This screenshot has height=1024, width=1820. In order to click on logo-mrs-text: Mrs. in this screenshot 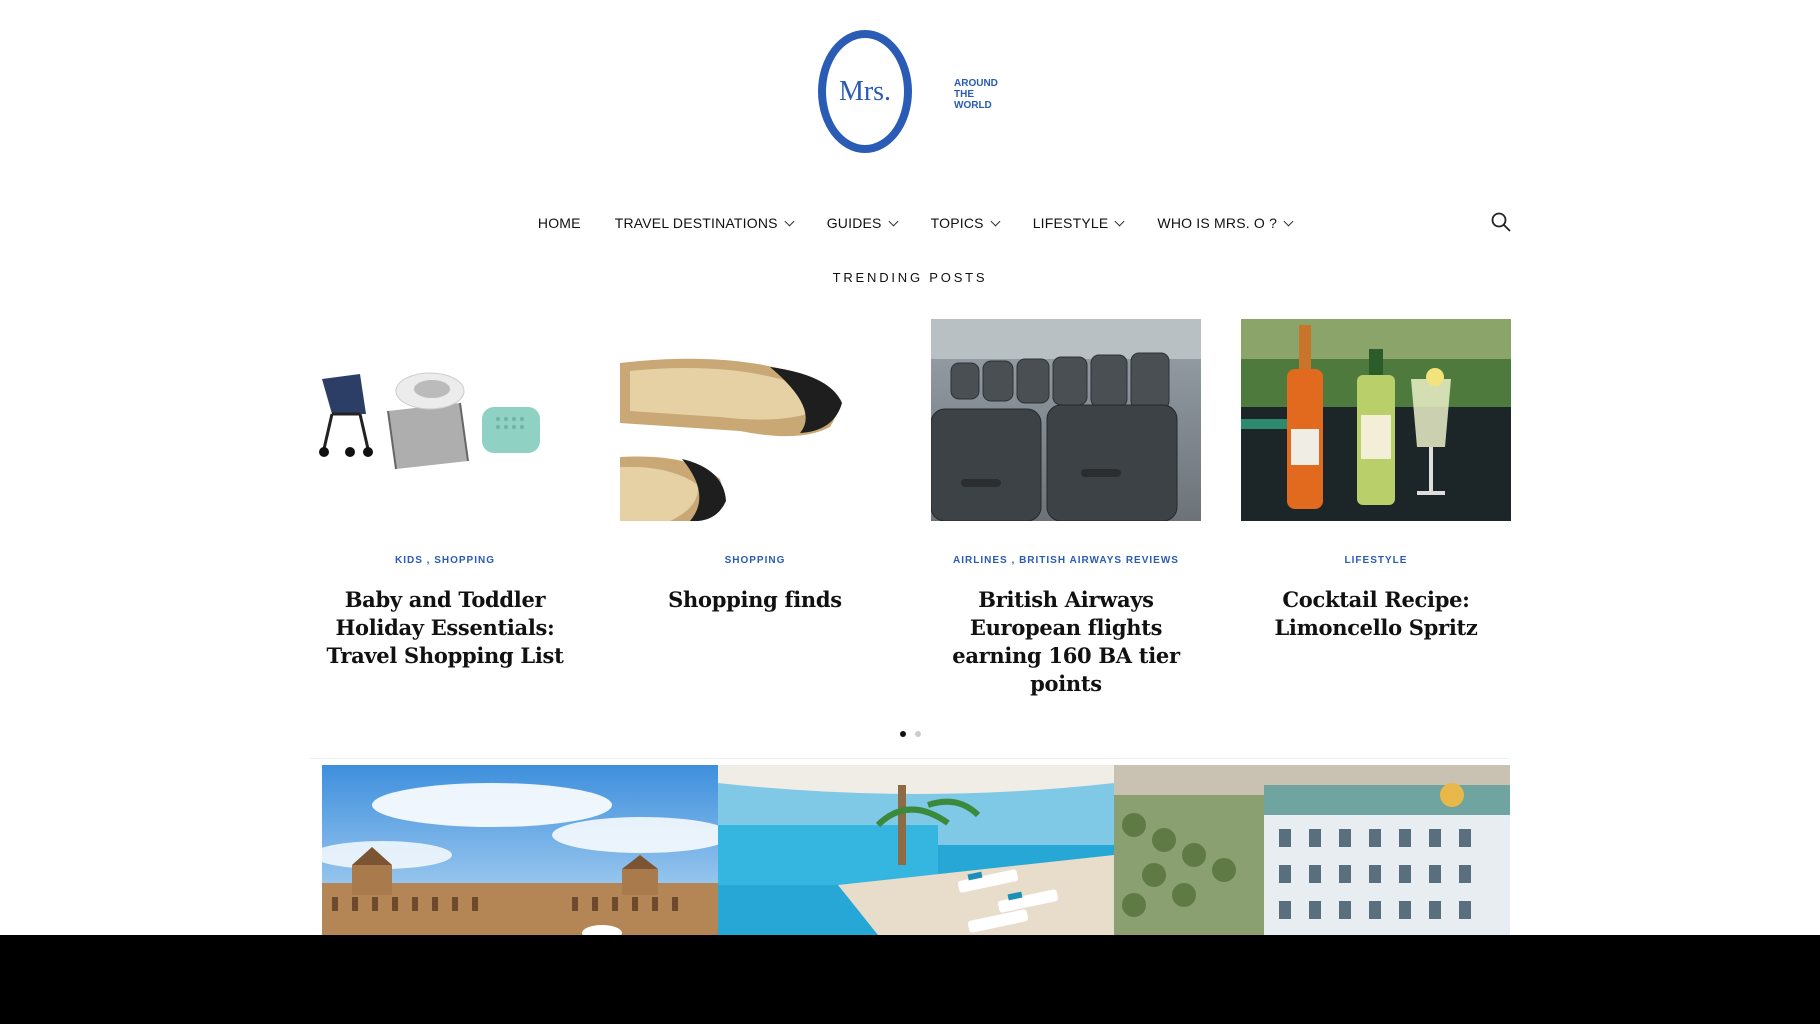, I will do `click(865, 91)`.